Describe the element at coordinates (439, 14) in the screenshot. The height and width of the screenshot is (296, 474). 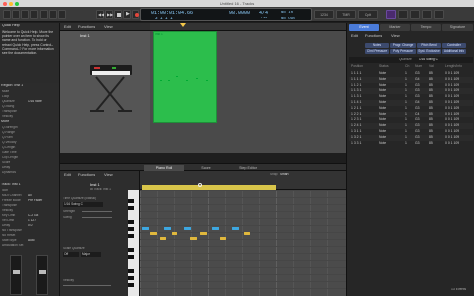
I see `media-button` at that location.